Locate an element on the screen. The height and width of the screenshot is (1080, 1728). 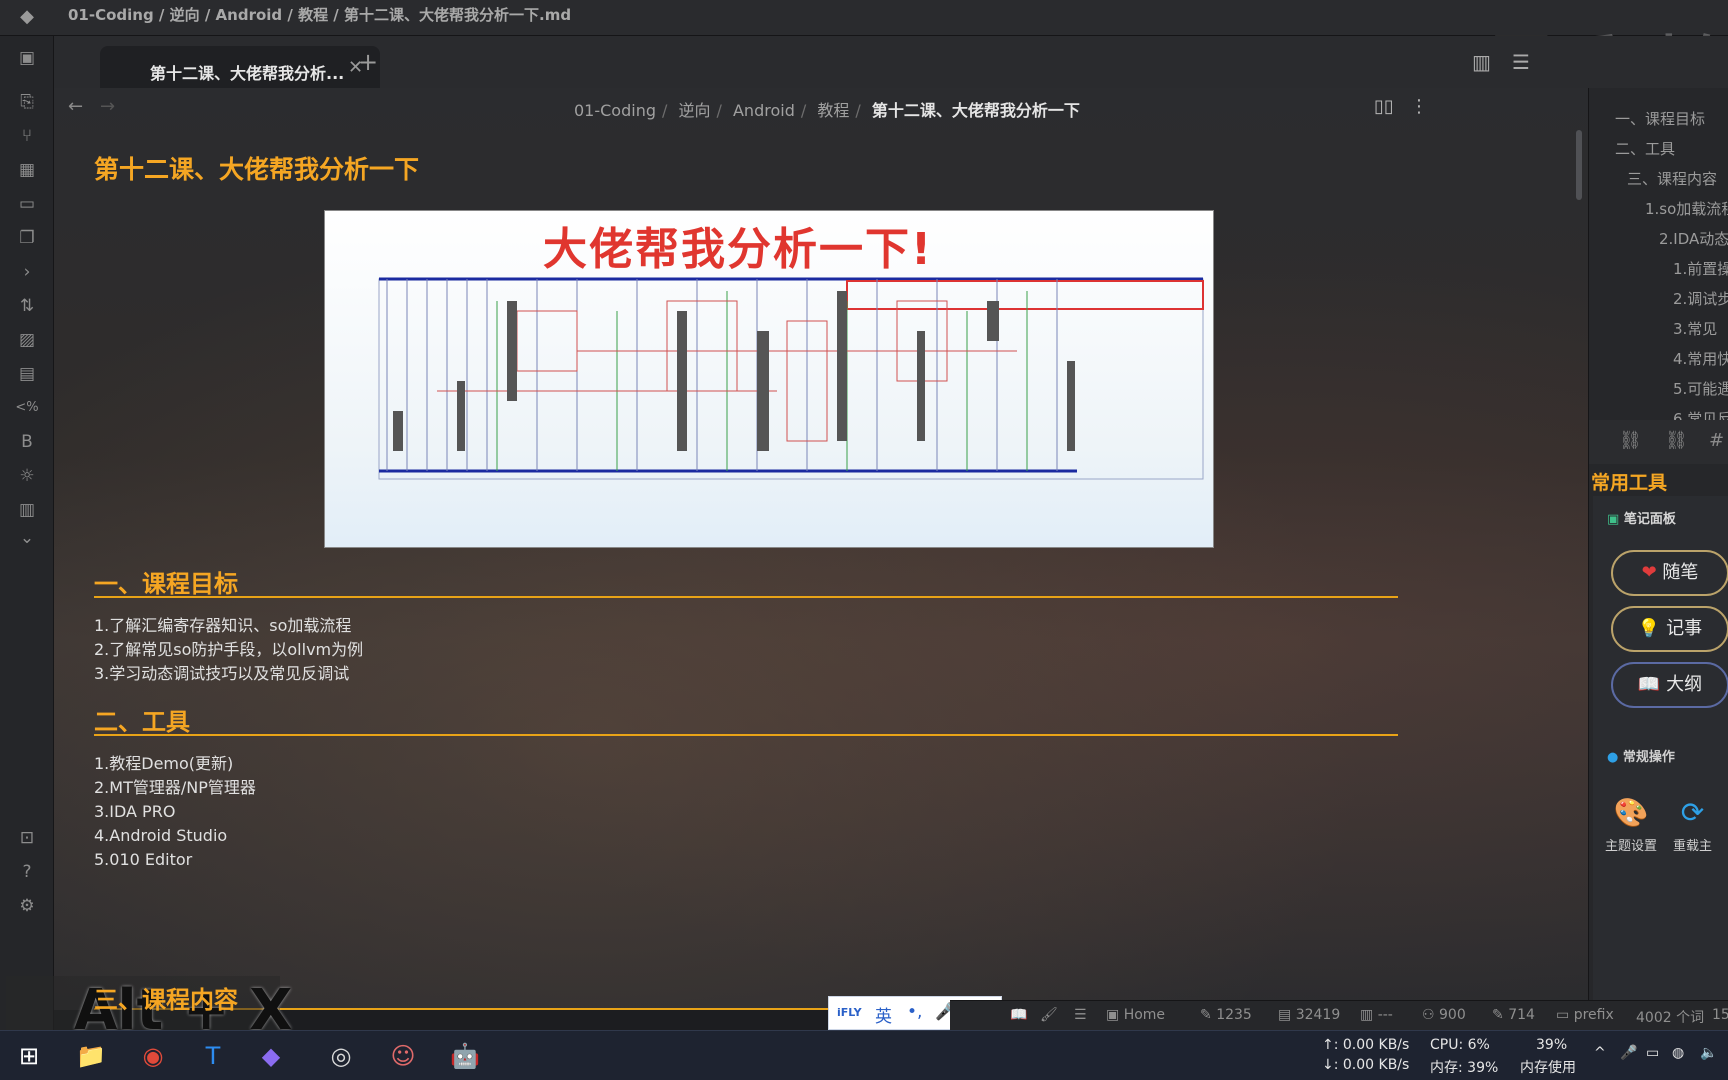
image-icon: ▨ is located at coordinates (27, 340).